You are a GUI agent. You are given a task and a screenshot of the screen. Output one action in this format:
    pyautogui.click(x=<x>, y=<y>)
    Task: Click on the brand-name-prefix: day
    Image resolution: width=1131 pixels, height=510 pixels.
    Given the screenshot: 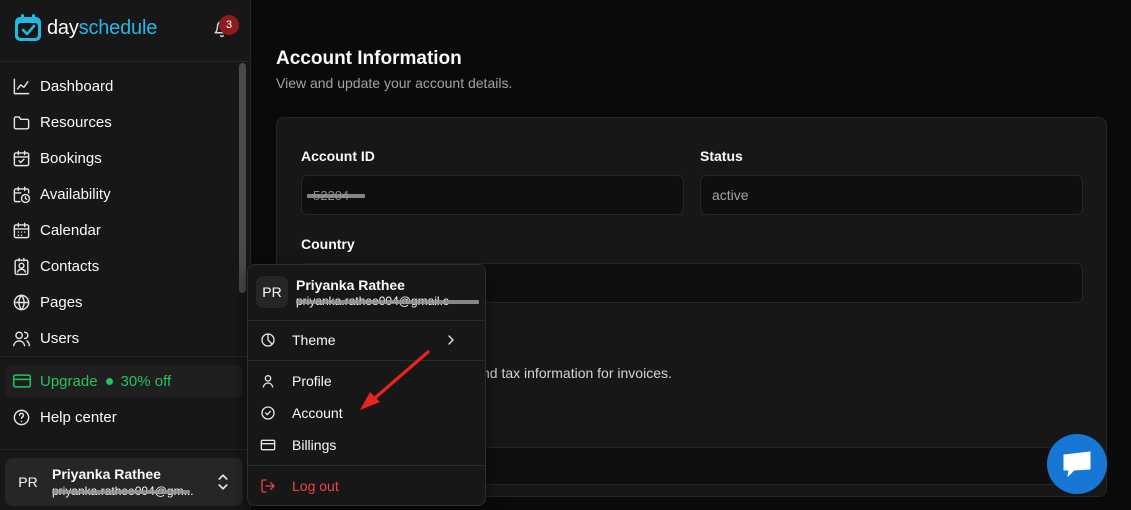 What is the action you would take?
    pyautogui.click(x=63, y=27)
    